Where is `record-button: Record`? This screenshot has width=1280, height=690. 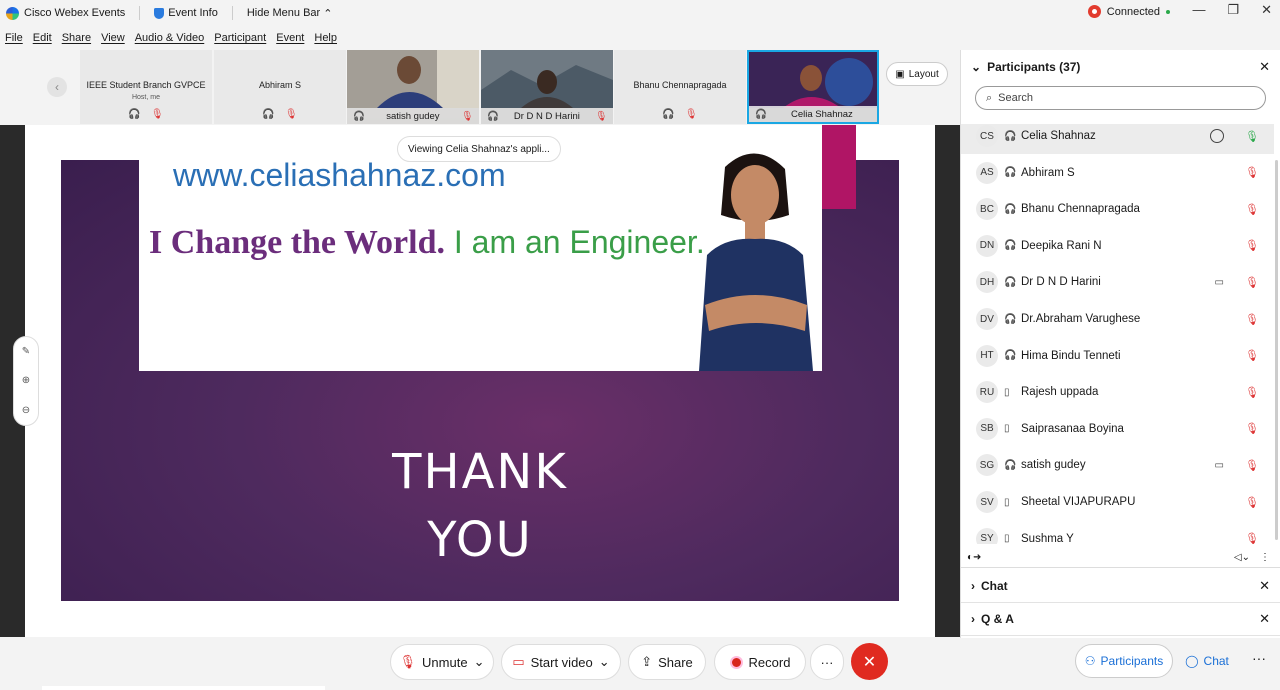 record-button: Record is located at coordinates (760, 662).